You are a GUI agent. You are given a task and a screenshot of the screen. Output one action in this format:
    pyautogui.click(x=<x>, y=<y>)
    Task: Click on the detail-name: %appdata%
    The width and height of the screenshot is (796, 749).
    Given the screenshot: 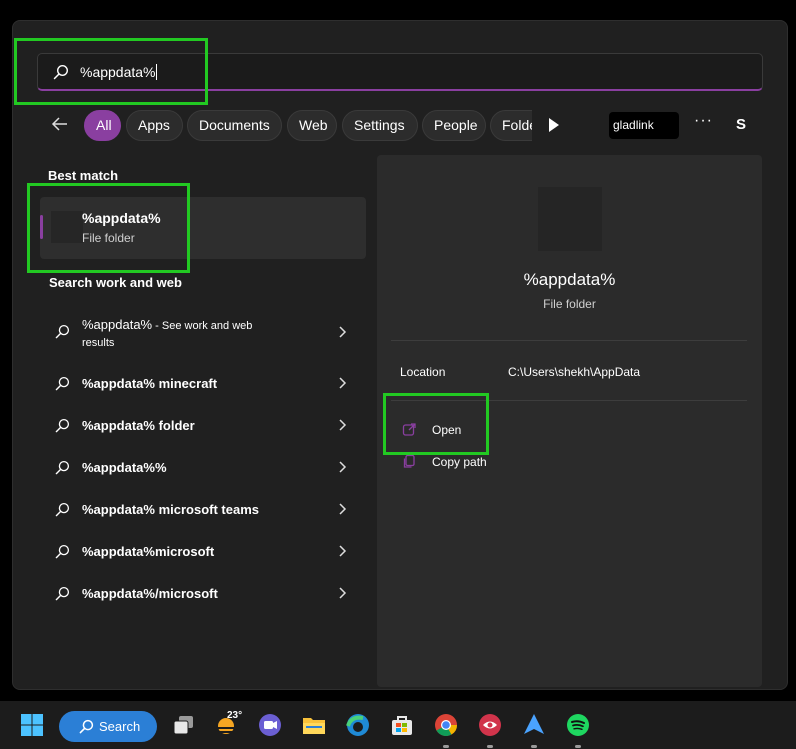 What is the action you would take?
    pyautogui.click(x=569, y=279)
    